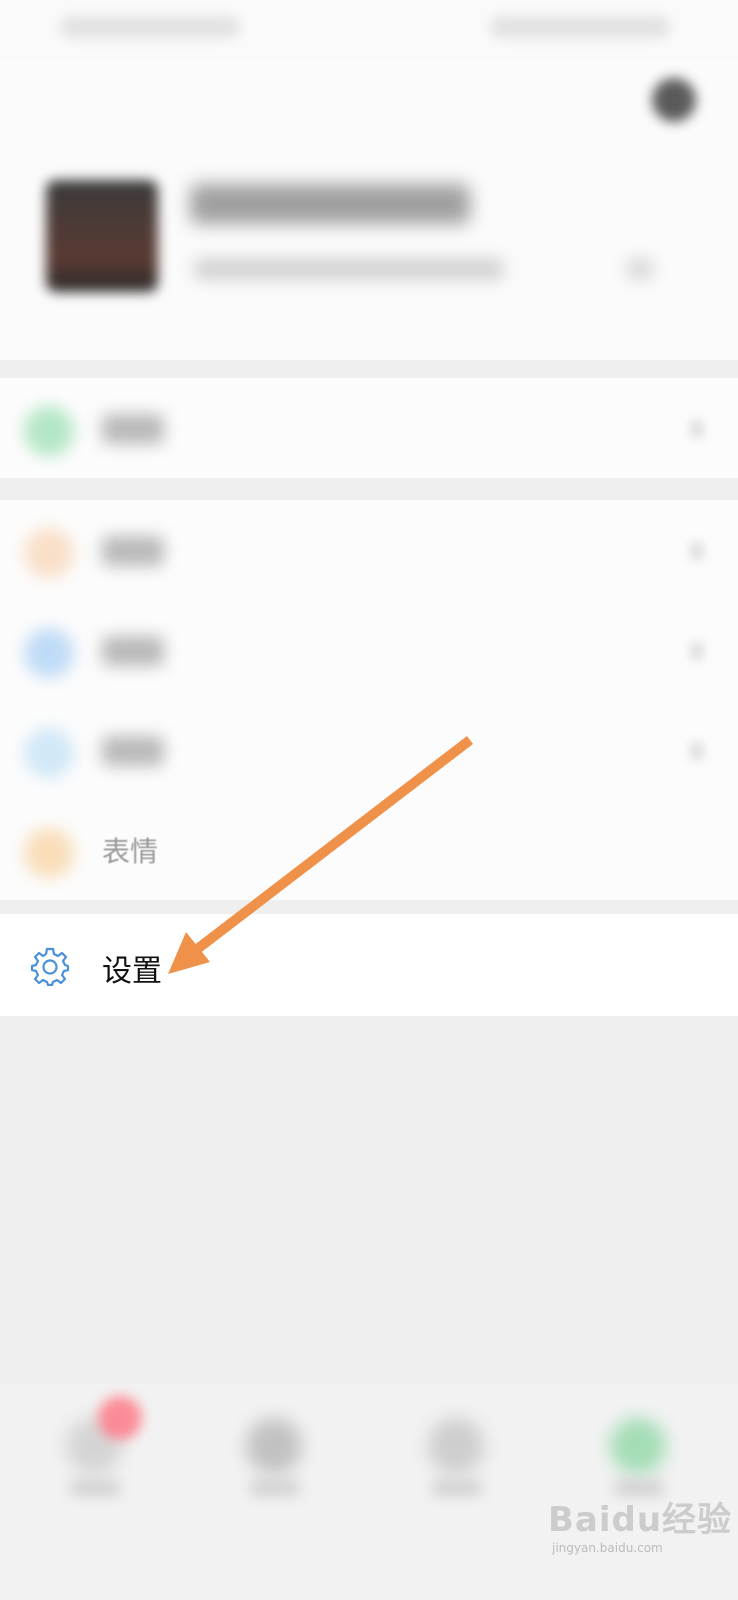 Image resolution: width=738 pixels, height=1600 pixels. What do you see at coordinates (369, 650) in the screenshot?
I see `menu-item-album` at bounding box center [369, 650].